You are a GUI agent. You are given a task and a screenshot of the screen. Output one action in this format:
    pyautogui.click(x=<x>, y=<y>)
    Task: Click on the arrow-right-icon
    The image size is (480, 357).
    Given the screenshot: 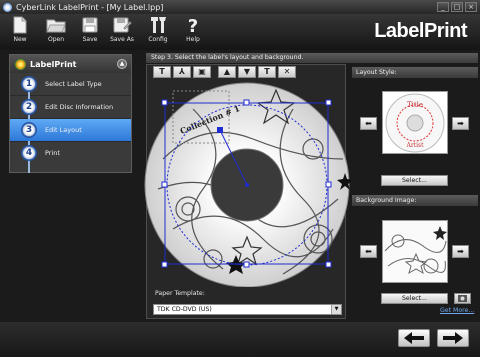 What is the action you would take?
    pyautogui.click(x=453, y=338)
    